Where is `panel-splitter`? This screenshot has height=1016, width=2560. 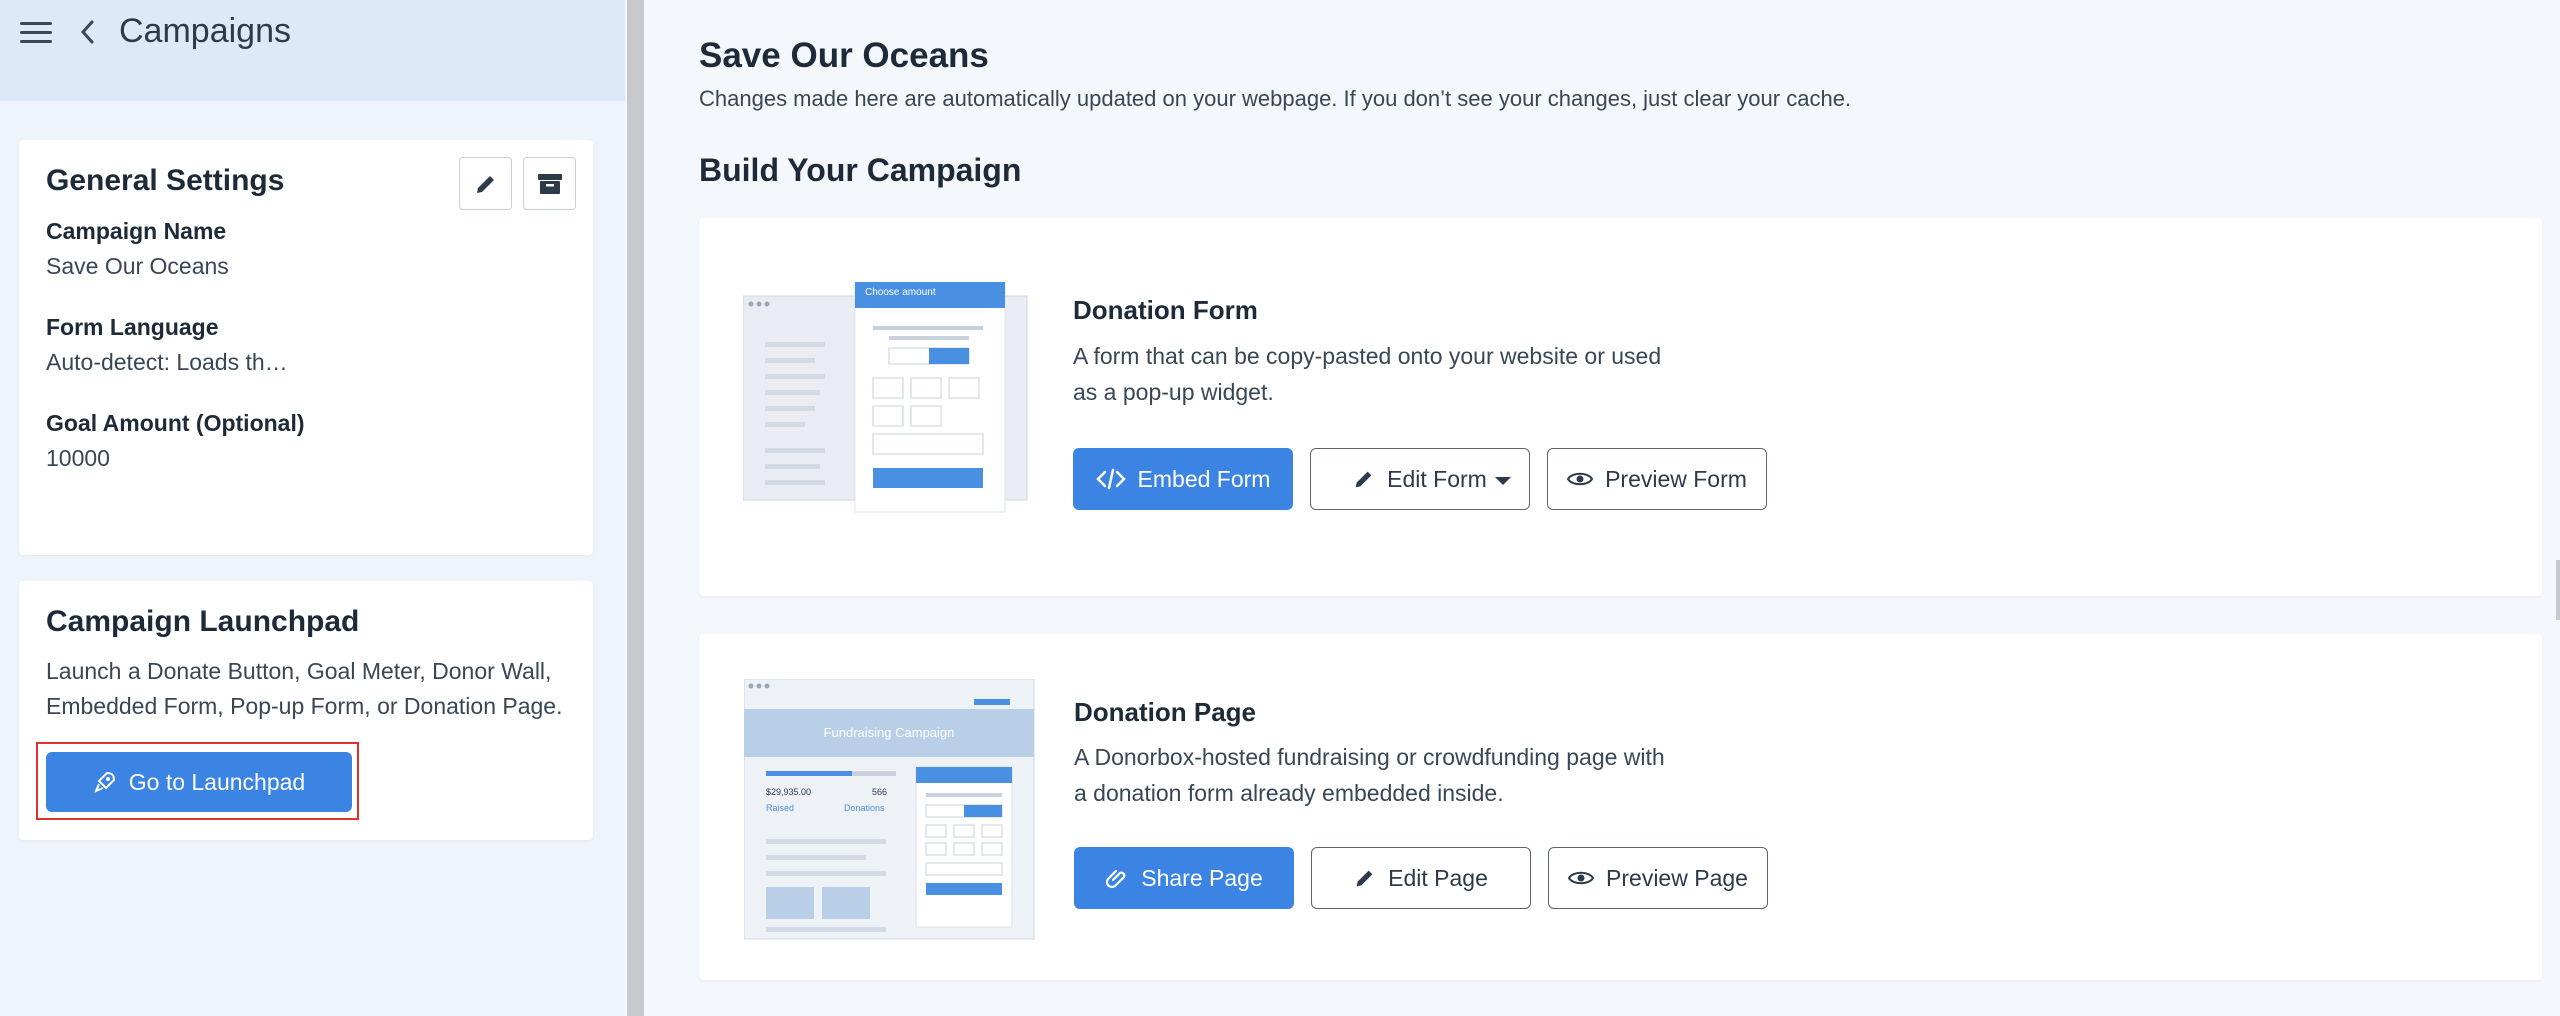 panel-splitter is located at coordinates (635, 508).